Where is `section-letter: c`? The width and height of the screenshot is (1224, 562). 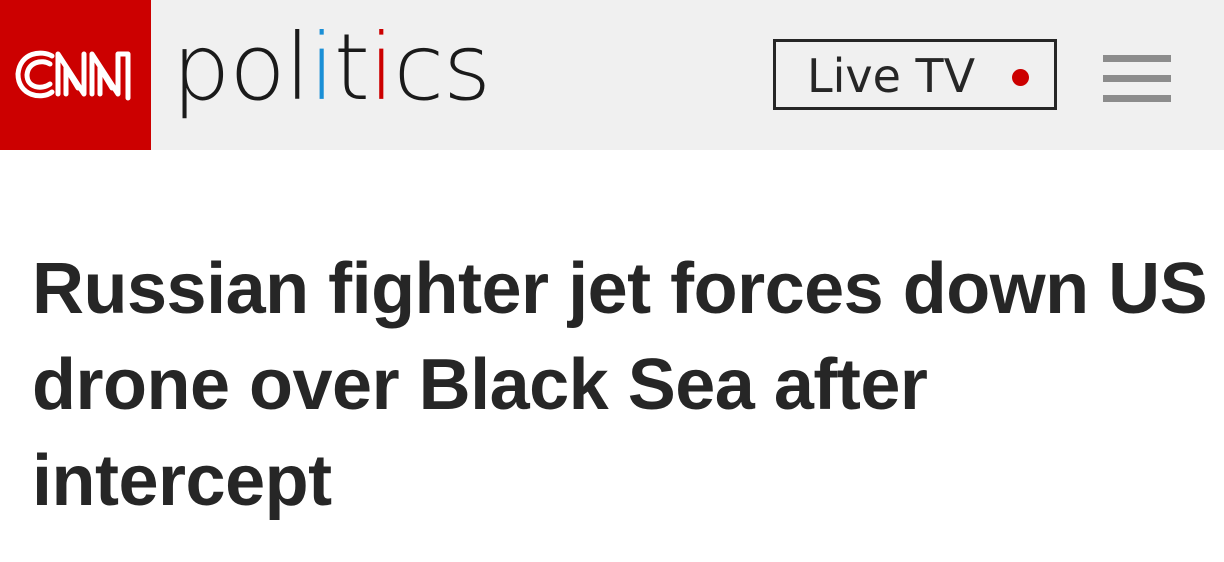 section-letter: c is located at coordinates (418, 67).